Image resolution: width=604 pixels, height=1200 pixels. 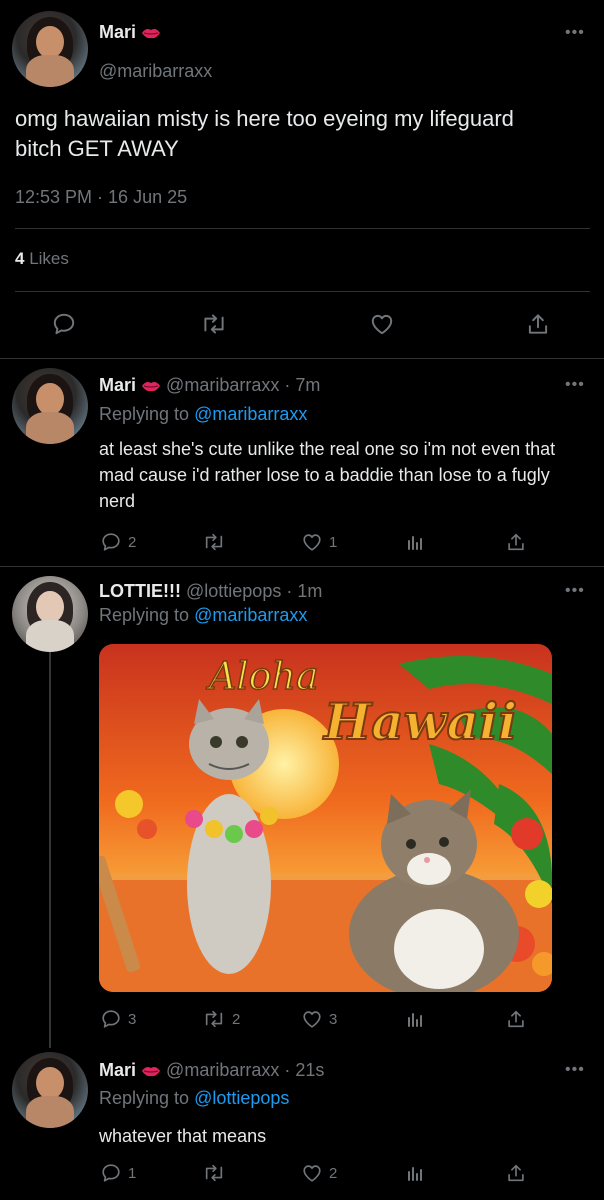 What do you see at coordinates (319, 1173) in the screenshot?
I see `like-icon: 2` at bounding box center [319, 1173].